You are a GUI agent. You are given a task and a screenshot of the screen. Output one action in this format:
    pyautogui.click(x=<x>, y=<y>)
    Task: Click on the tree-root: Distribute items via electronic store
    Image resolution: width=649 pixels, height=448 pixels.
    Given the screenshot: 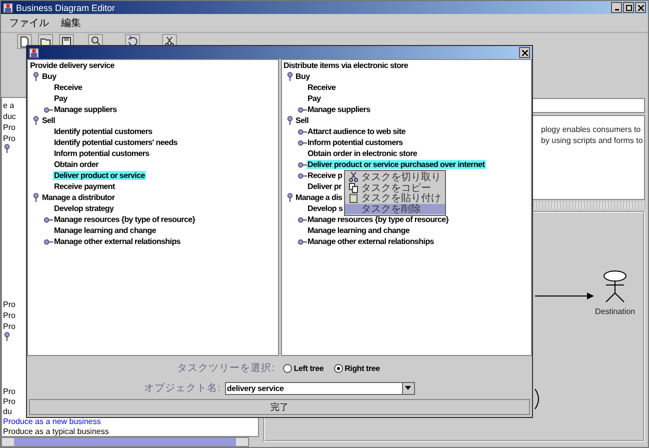 What is the action you would take?
    pyautogui.click(x=346, y=65)
    